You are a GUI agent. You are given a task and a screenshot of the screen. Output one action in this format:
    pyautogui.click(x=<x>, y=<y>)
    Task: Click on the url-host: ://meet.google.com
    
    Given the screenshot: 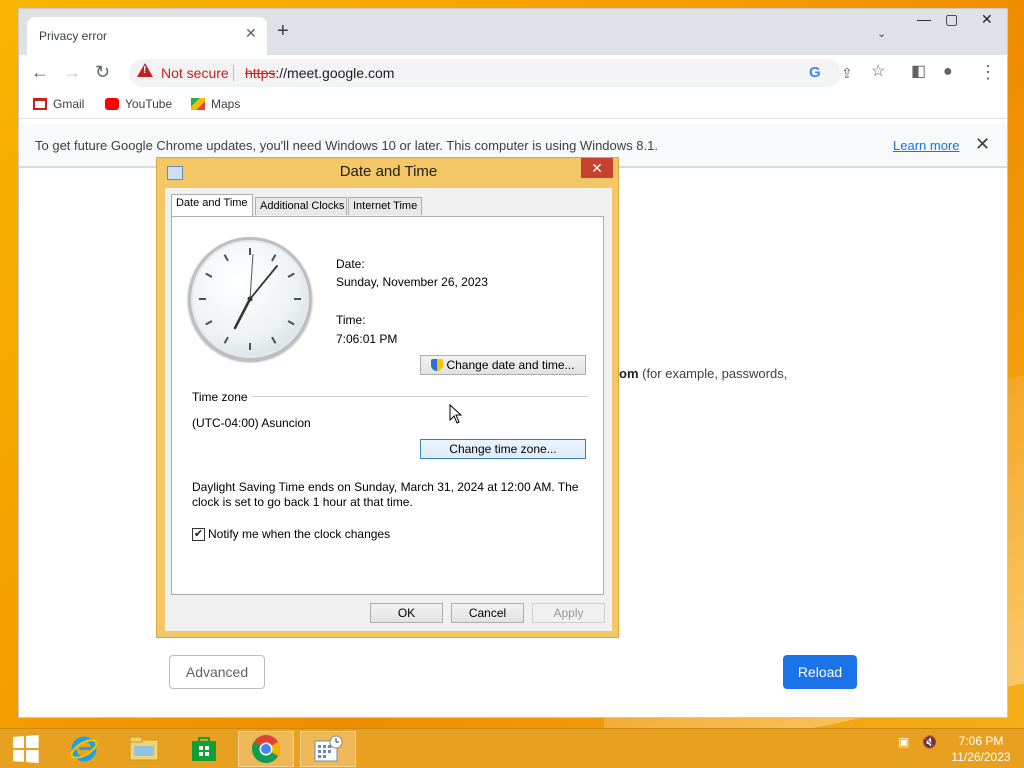 What is the action you would take?
    pyautogui.click(x=335, y=73)
    